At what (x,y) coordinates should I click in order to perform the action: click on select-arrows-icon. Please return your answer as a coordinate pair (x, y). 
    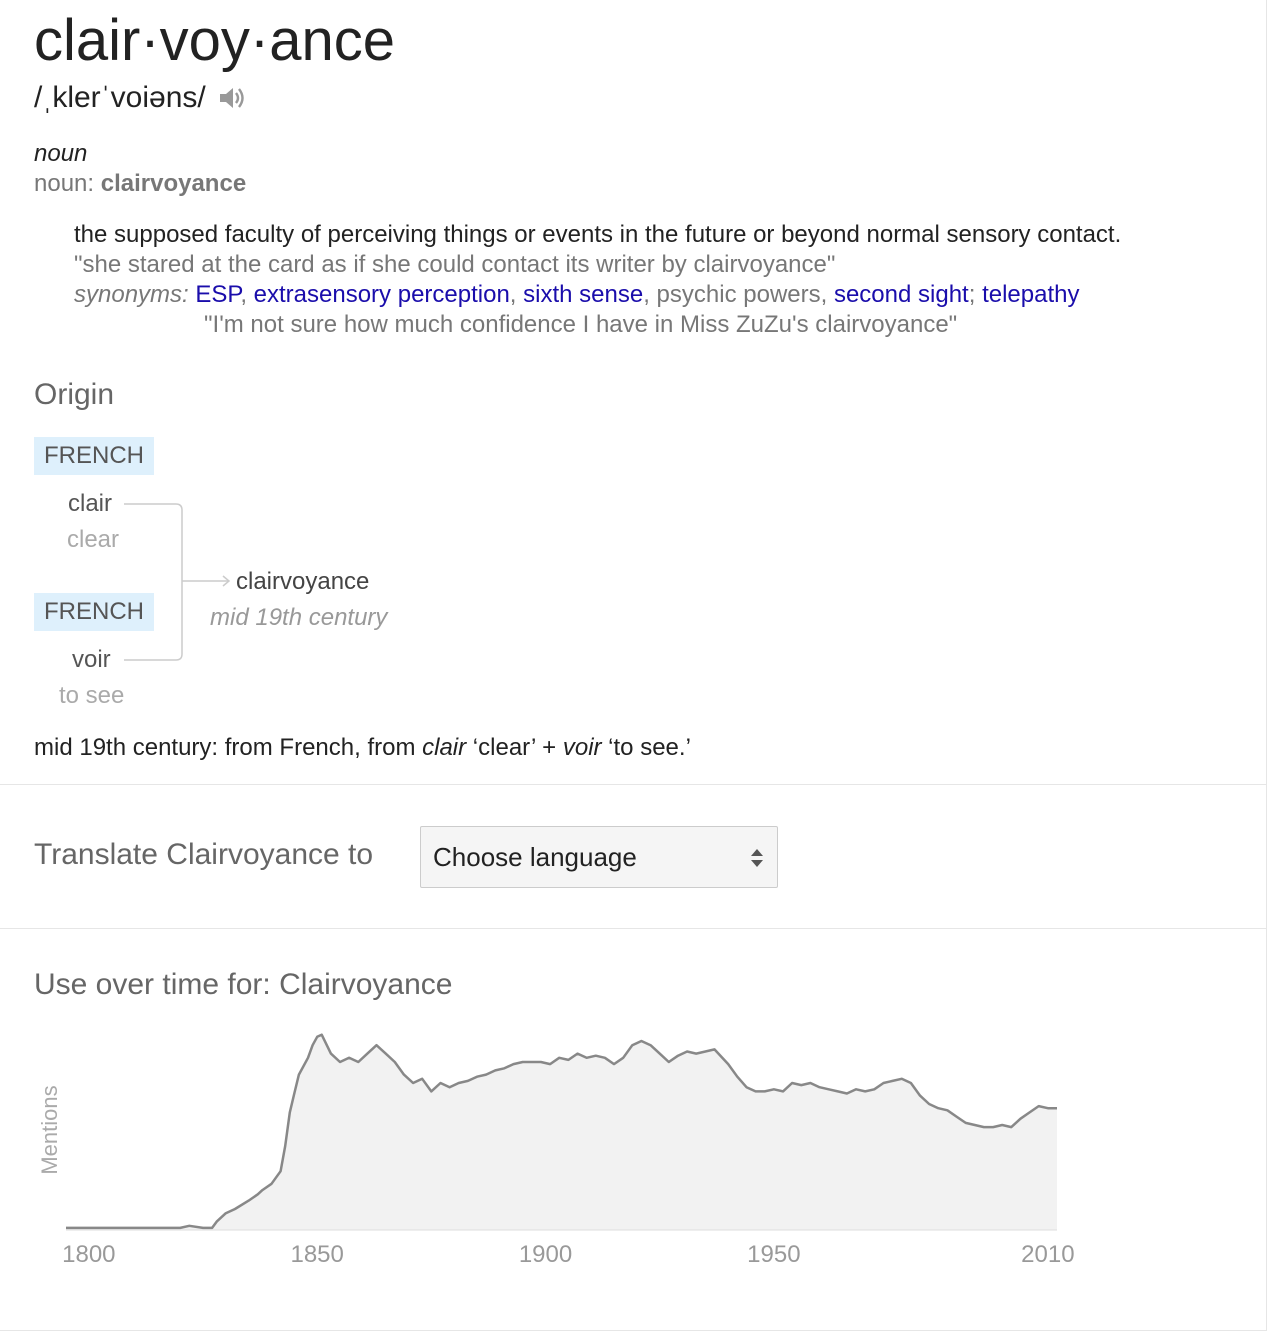
    Looking at the image, I should click on (757, 858).